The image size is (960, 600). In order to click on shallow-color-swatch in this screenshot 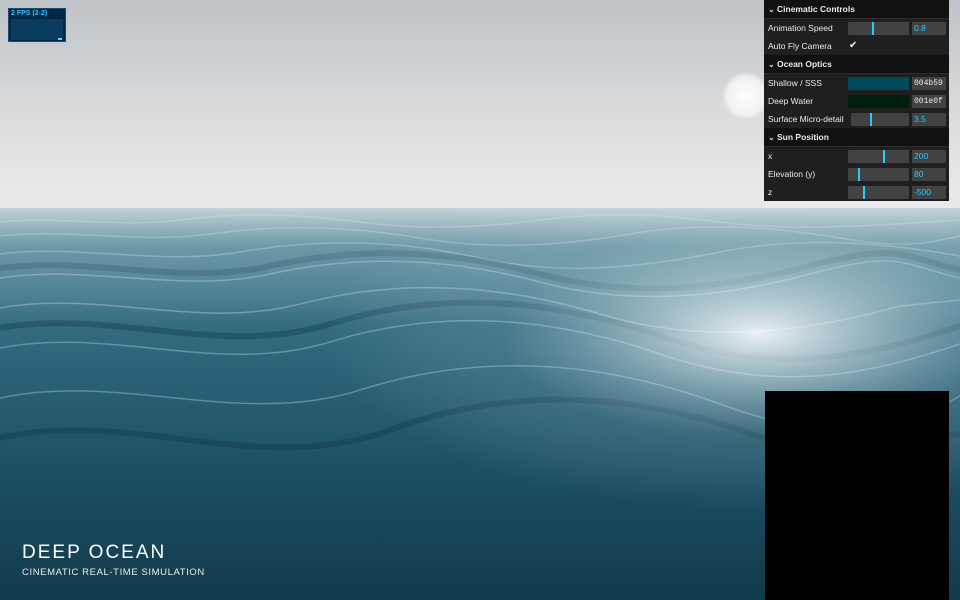, I will do `click(878, 83)`.